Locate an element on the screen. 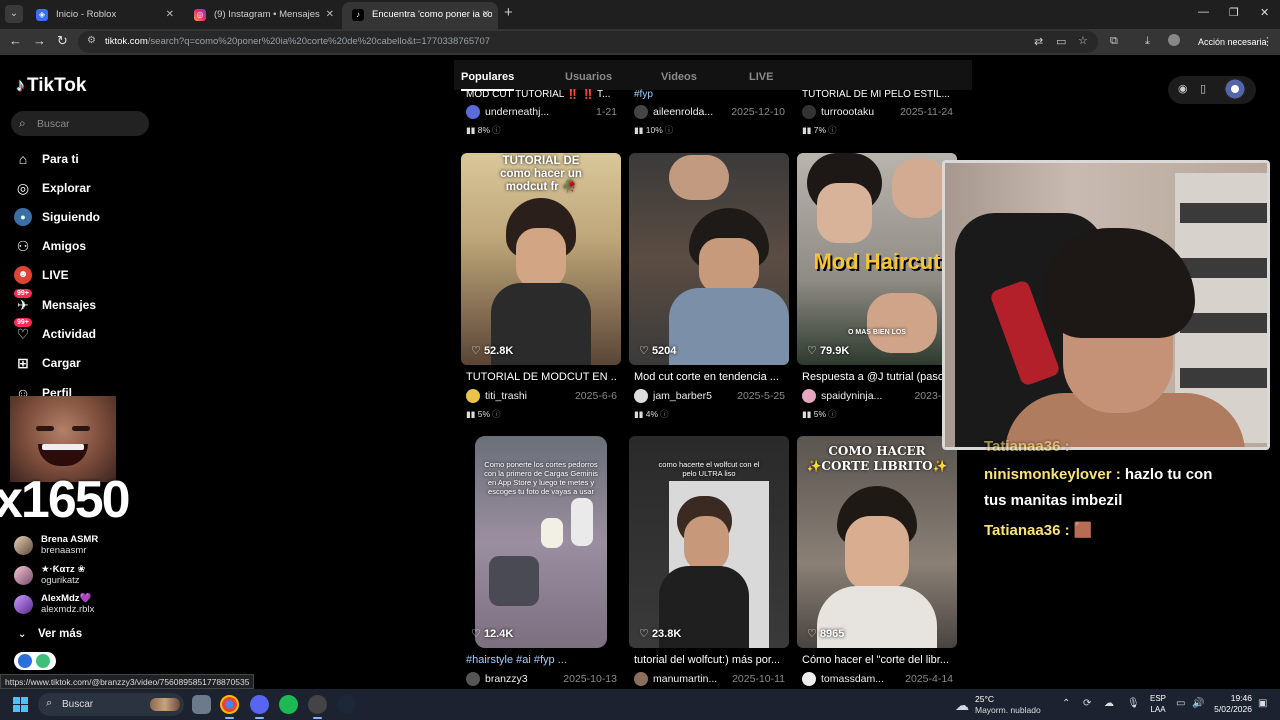 The width and height of the screenshot is (1280, 720). video-caption: #fyp is located at coordinates (643, 94).